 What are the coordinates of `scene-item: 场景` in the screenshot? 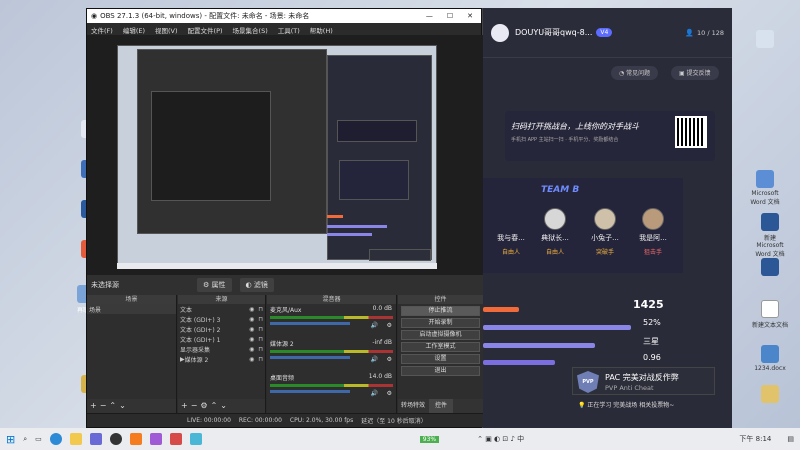 It's located at (131, 309).